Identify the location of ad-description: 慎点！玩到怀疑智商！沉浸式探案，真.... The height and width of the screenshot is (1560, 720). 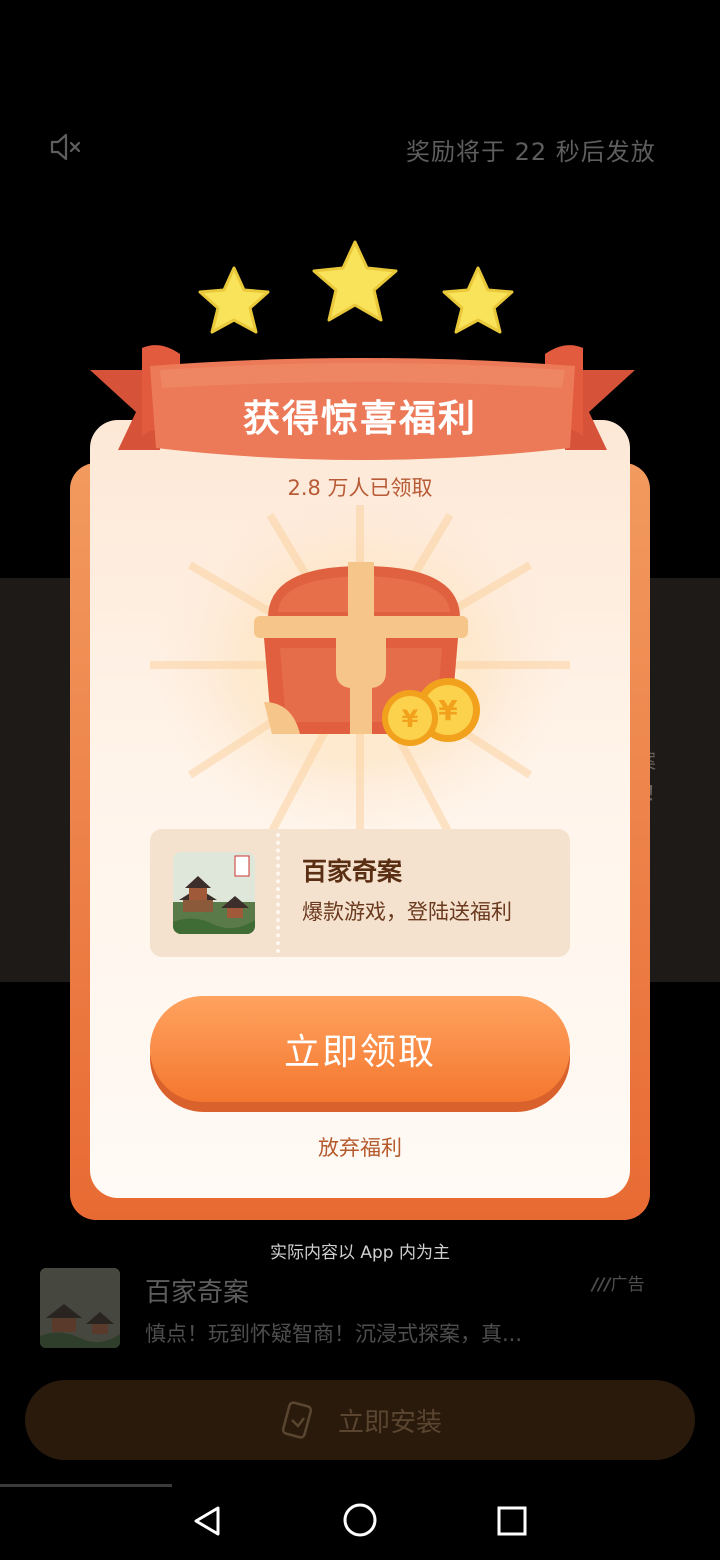
(334, 1334).